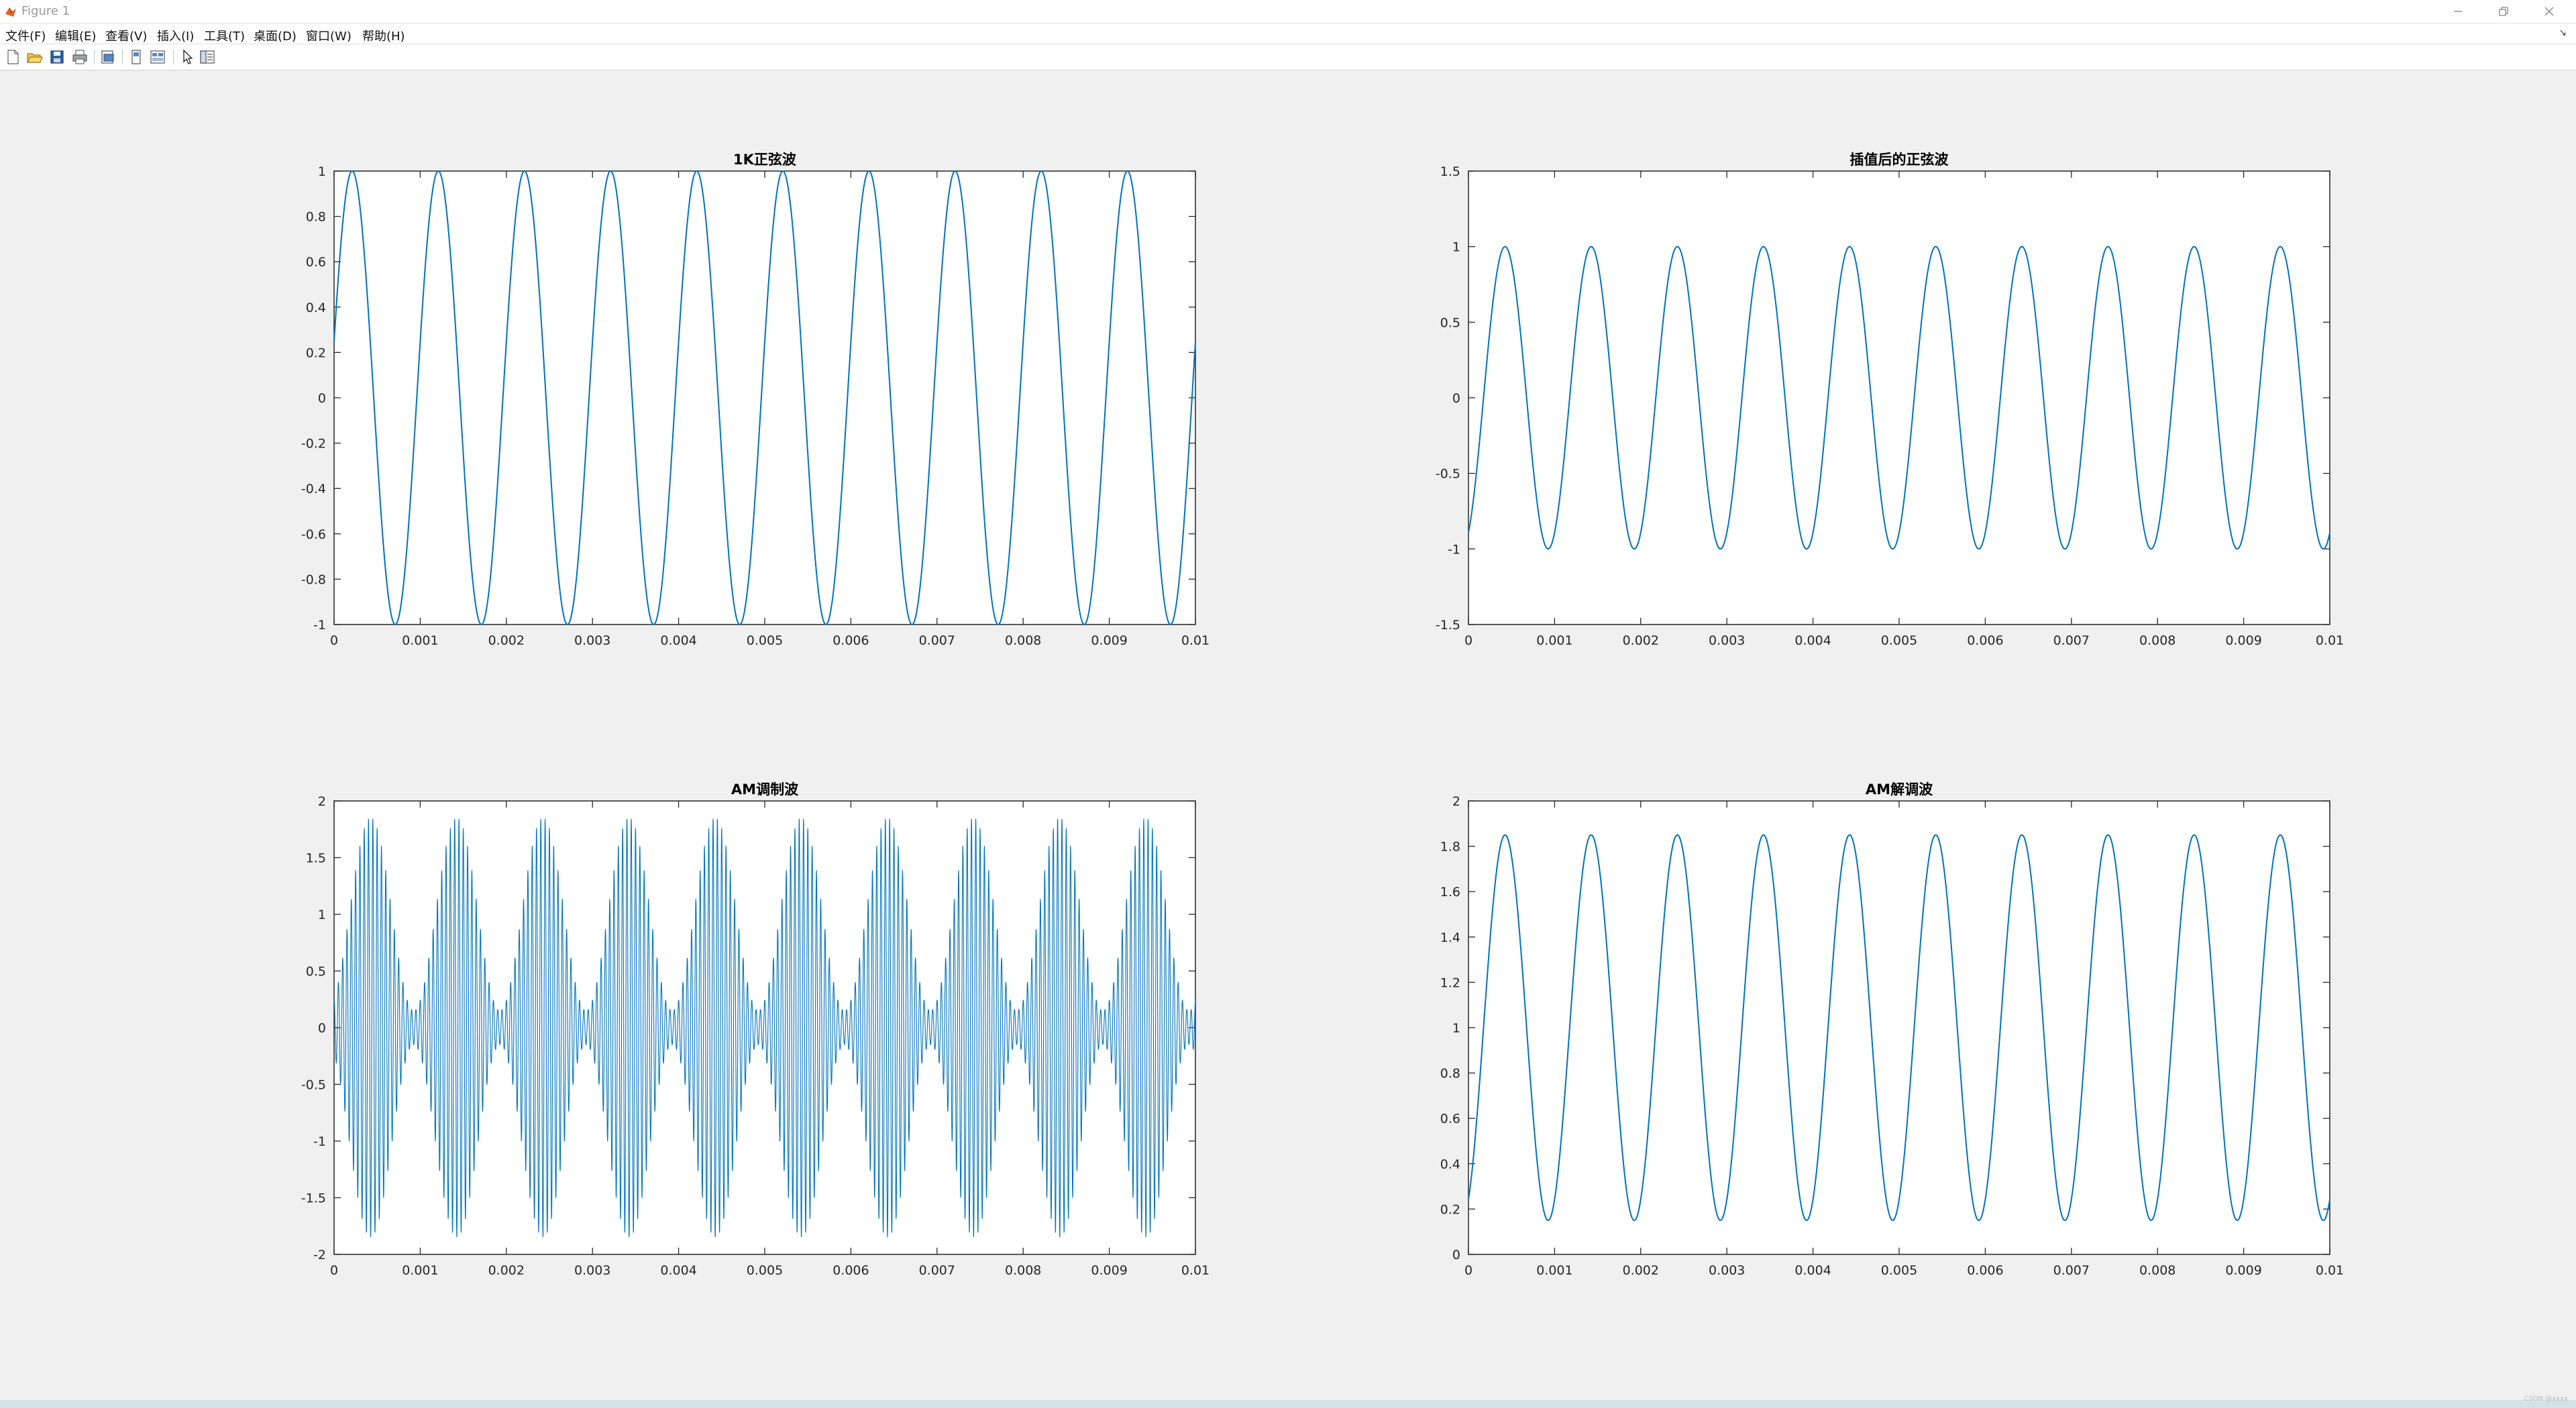 Image resolution: width=2576 pixels, height=1408 pixels. Describe the element at coordinates (1288, 57) in the screenshot. I see `figure-toolbar` at that location.